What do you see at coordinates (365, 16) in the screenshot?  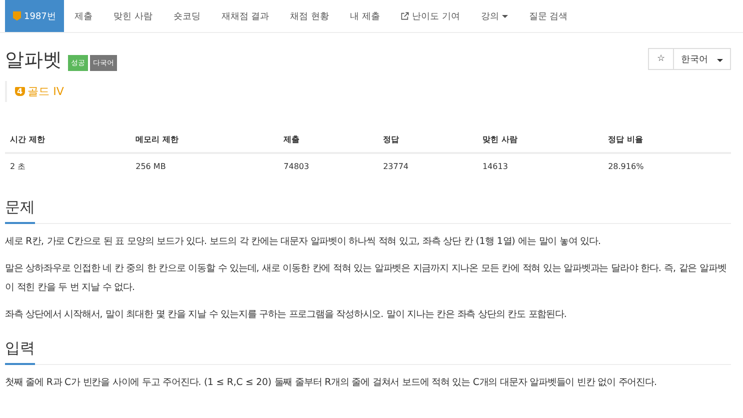 I see `nav-tab: 내 제출` at bounding box center [365, 16].